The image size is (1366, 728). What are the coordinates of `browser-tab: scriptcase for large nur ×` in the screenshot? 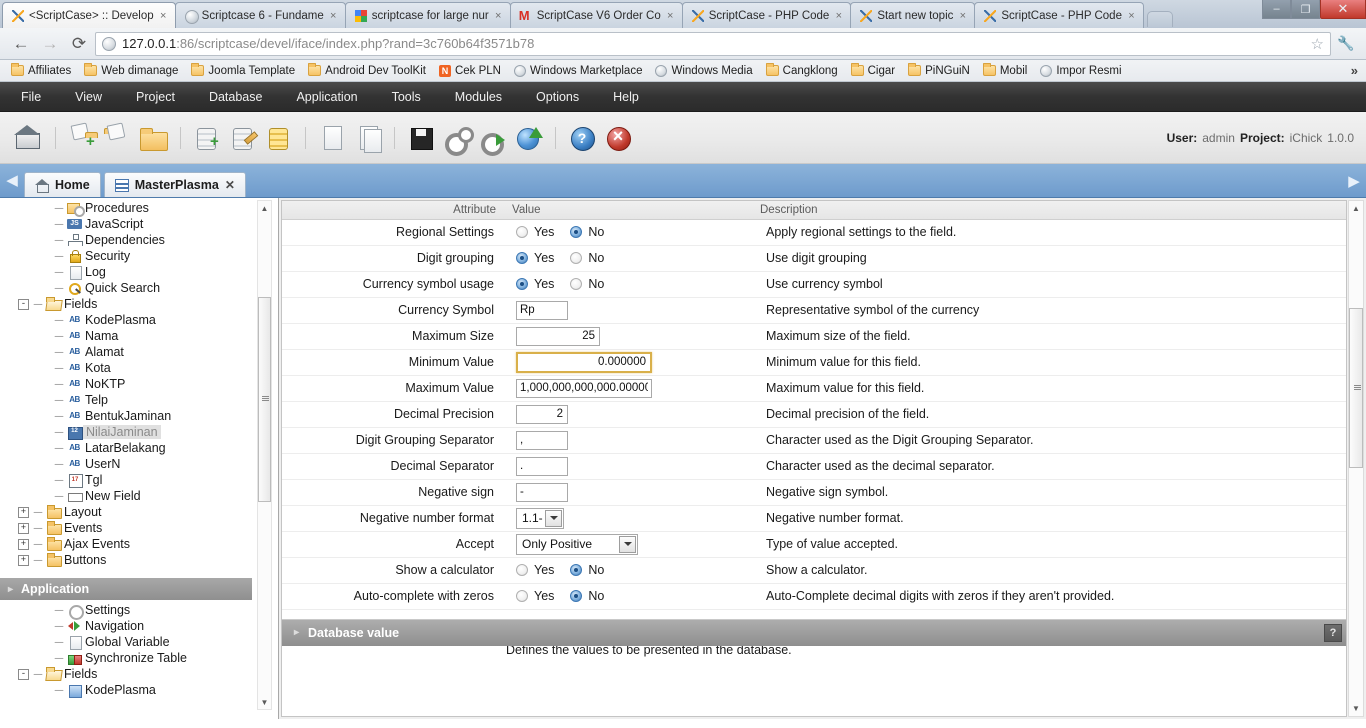 It's located at (427, 15).